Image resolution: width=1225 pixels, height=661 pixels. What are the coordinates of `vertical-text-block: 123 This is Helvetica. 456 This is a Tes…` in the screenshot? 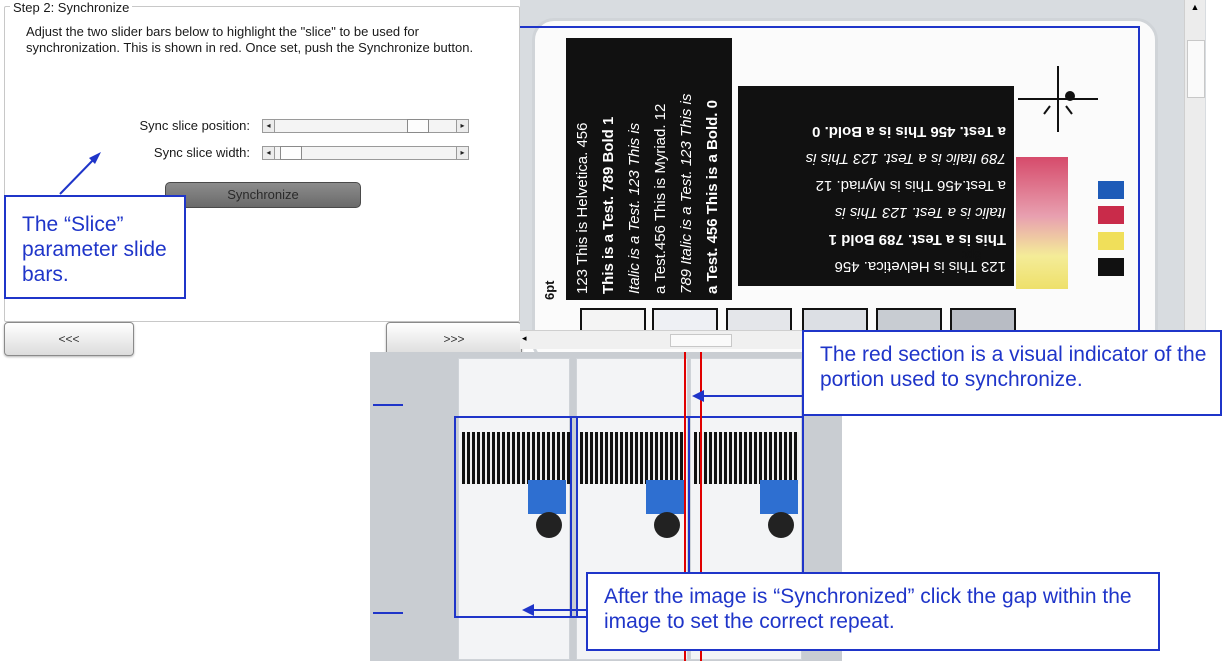 It's located at (649, 169).